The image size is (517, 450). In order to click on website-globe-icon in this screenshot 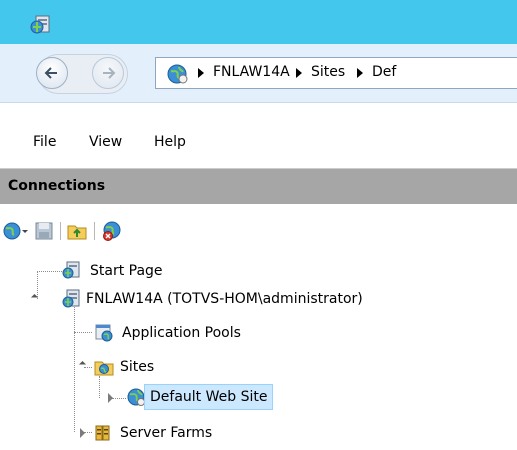, I will do `click(136, 397)`.